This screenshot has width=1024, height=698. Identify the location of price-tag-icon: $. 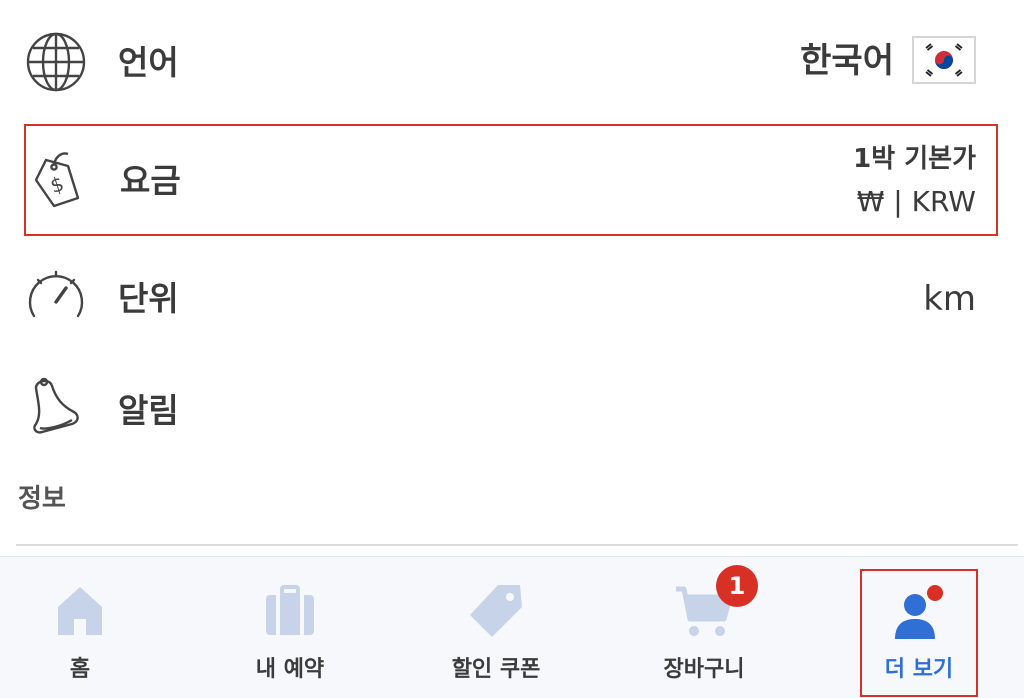
(58, 180).